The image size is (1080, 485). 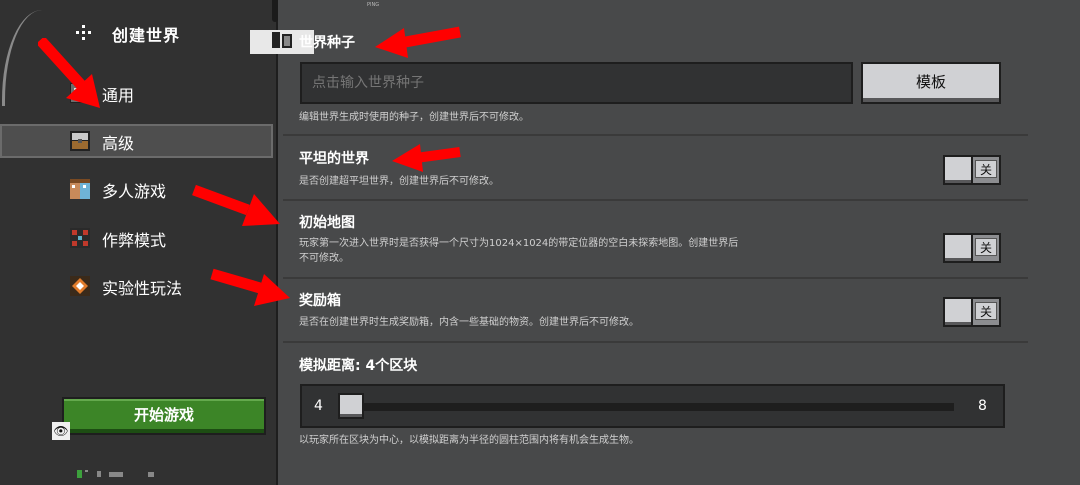 What do you see at coordinates (142, 288) in the screenshot?
I see `sidebar-item-label: 实验性玩法` at bounding box center [142, 288].